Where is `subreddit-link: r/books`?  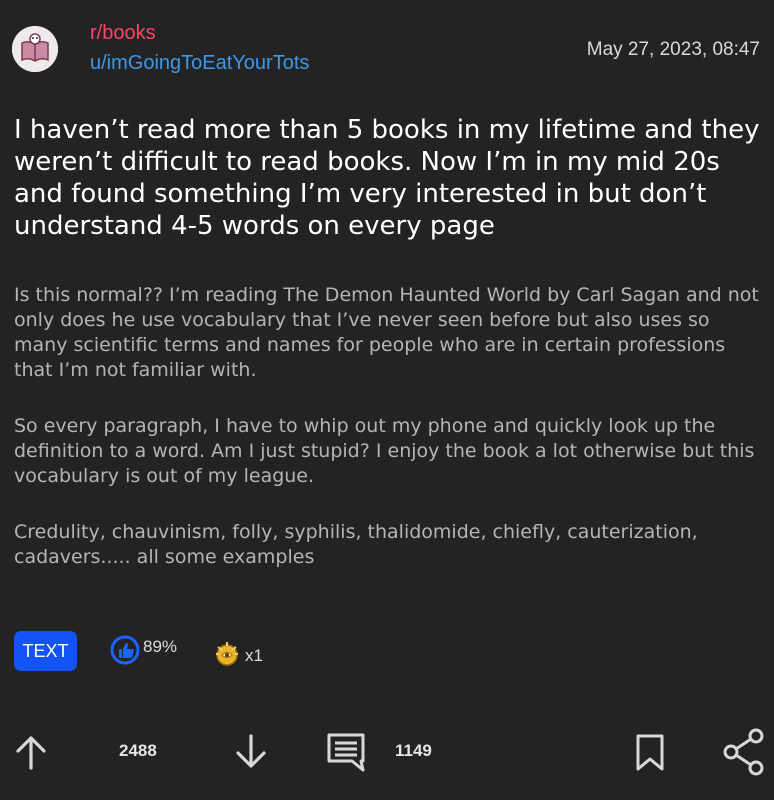 subreddit-link: r/books is located at coordinates (123, 33).